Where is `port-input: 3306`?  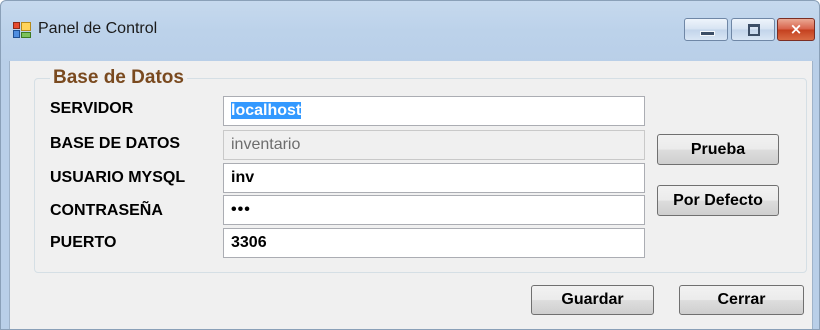 port-input: 3306 is located at coordinates (434, 243).